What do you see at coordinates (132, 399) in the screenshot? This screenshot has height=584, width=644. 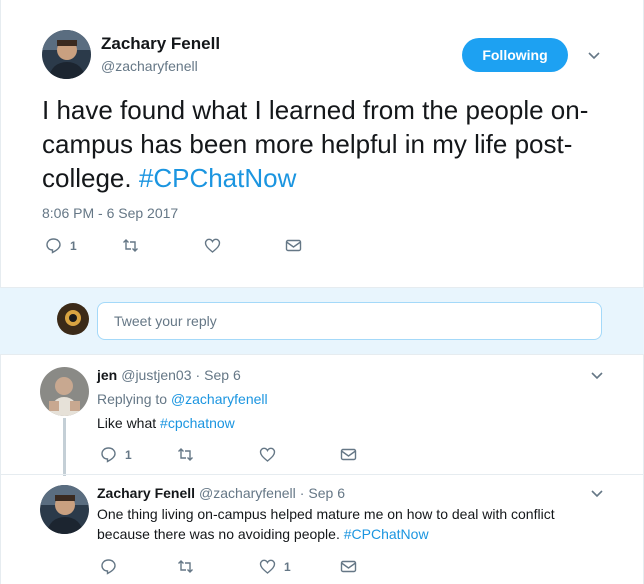 I see `replying-label: Replying to` at bounding box center [132, 399].